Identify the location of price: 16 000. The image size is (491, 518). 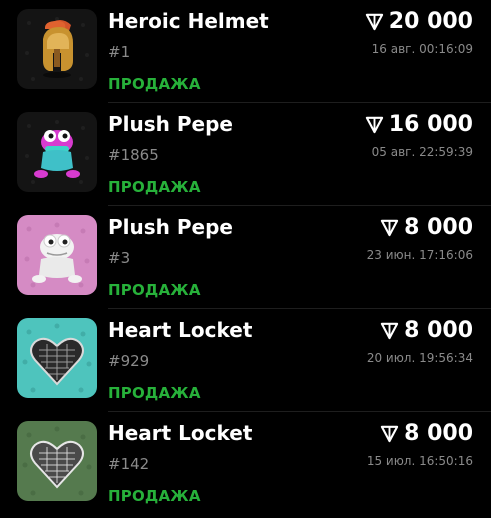
(419, 124).